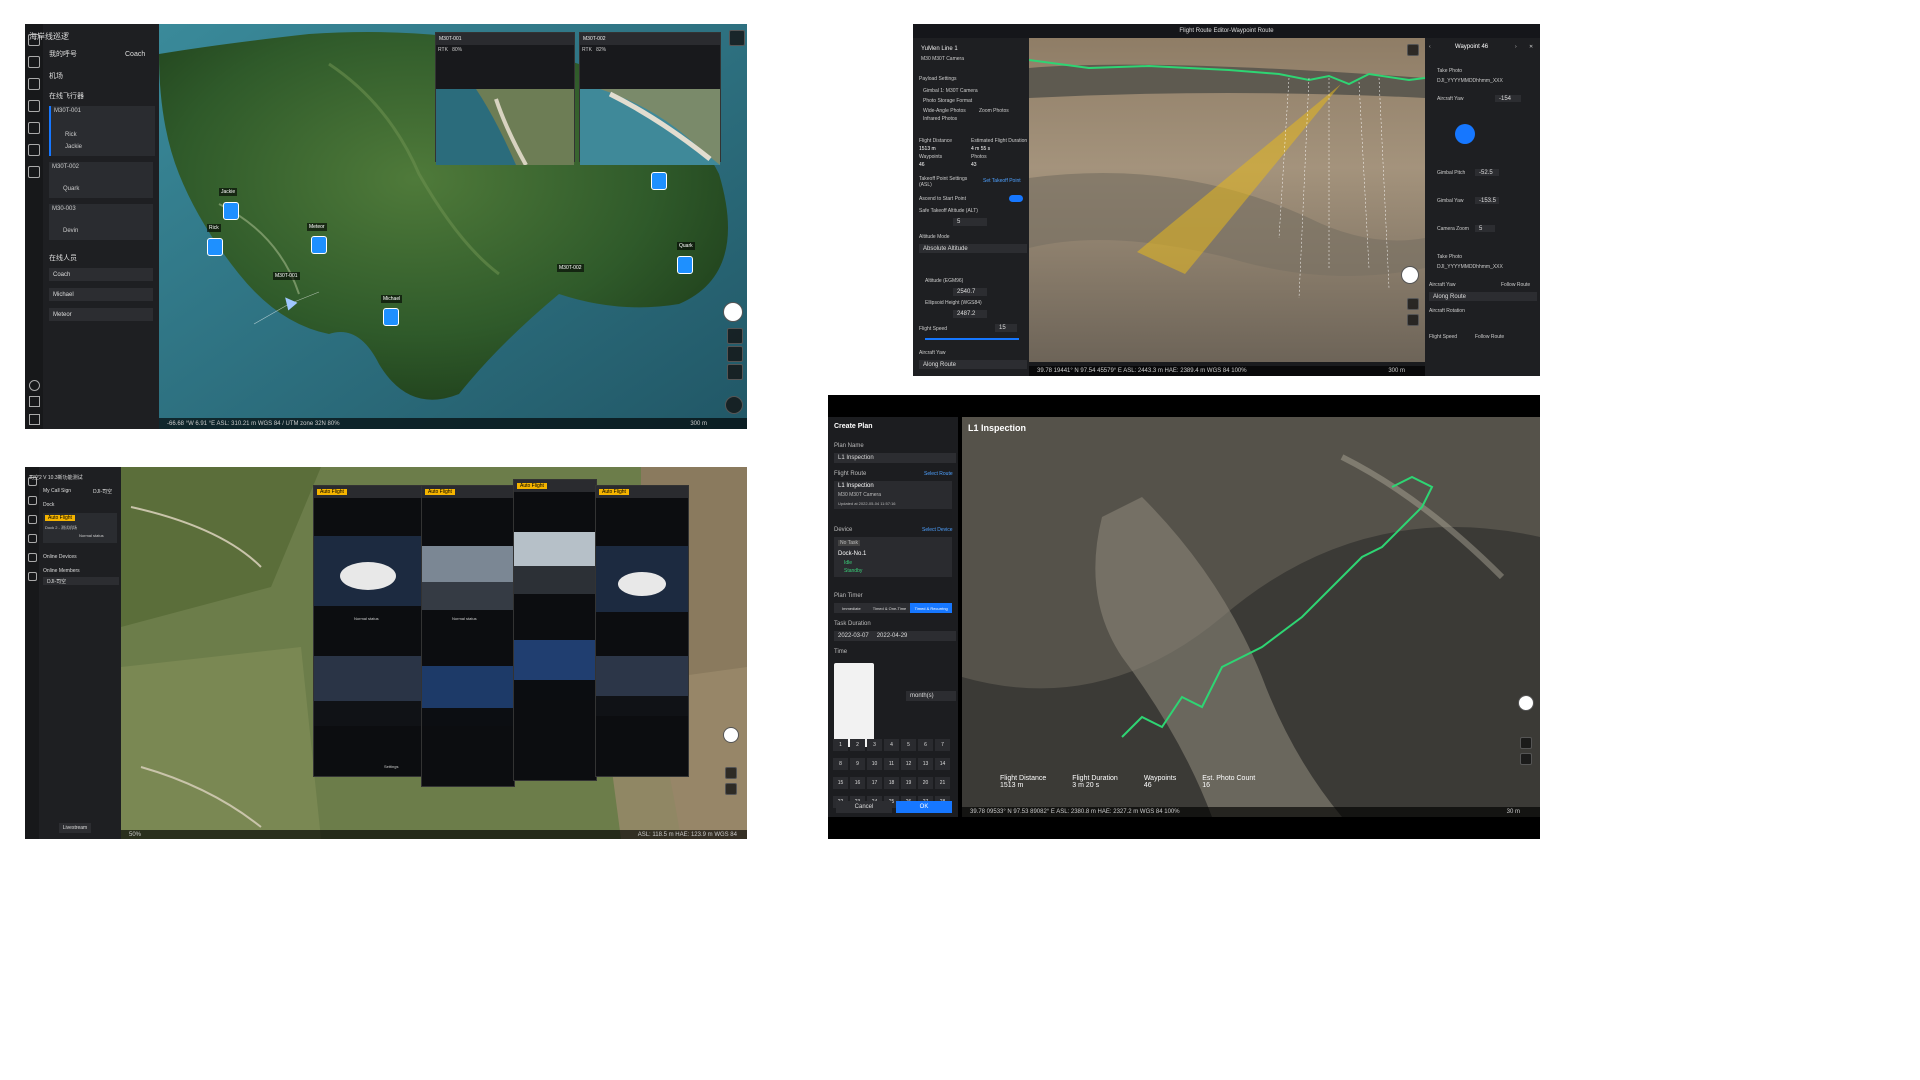  Describe the element at coordinates (34, 84) in the screenshot. I see `stack-icon` at that location.